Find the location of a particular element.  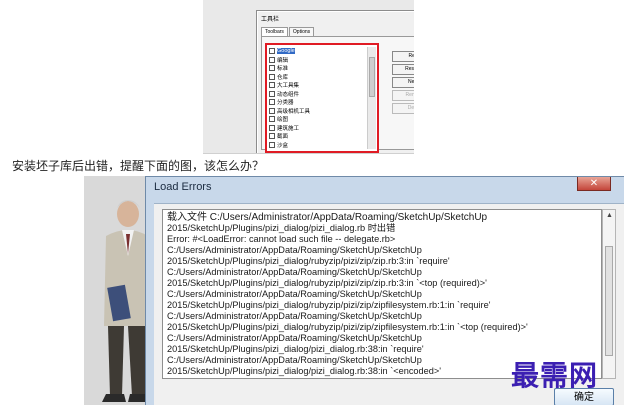

list-scrollbar is located at coordinates (371, 98).